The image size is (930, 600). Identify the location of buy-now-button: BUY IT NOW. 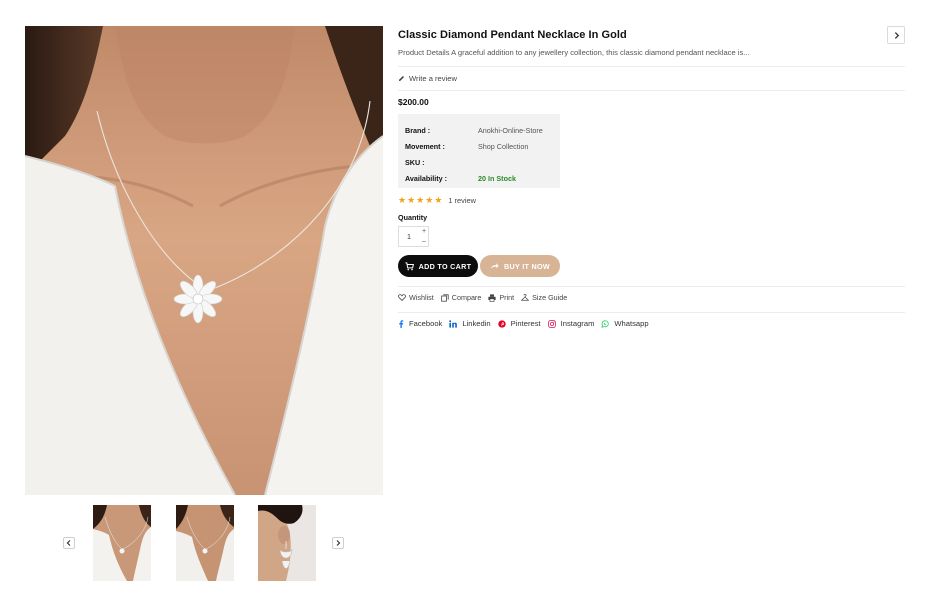
(520, 266).